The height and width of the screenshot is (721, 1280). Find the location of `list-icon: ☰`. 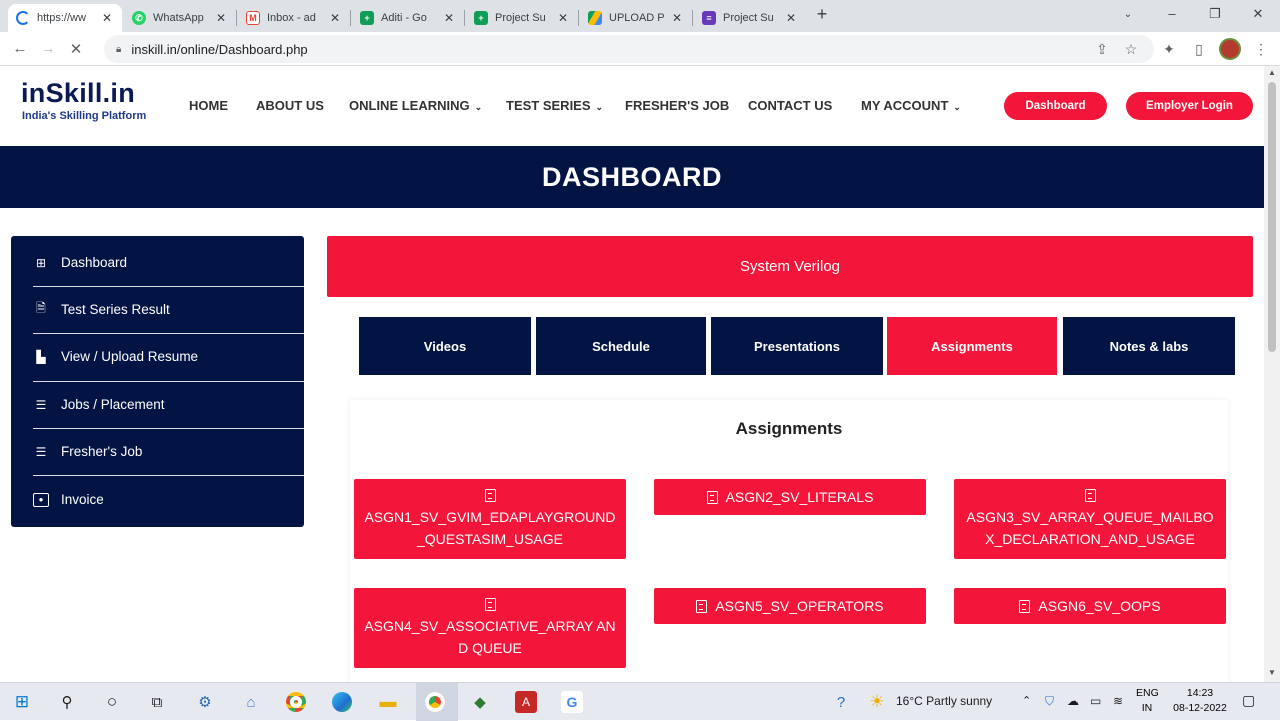

list-icon: ☰ is located at coordinates (41, 404).